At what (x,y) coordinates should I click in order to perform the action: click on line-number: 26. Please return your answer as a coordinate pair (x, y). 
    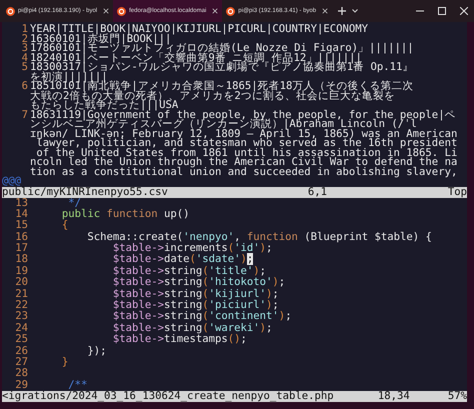
    Looking at the image, I should click on (21, 351).